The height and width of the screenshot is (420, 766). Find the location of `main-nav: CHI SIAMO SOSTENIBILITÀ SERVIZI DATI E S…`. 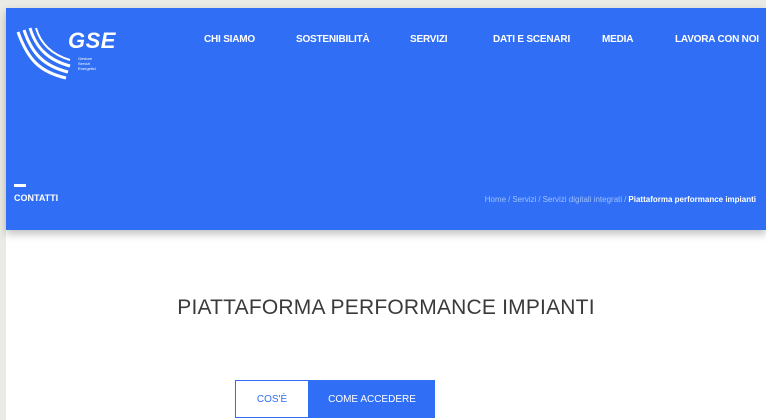

main-nav: CHI SIAMO SOSTENIBILITÀ SERVIZI DATI E S… is located at coordinates (386, 44).